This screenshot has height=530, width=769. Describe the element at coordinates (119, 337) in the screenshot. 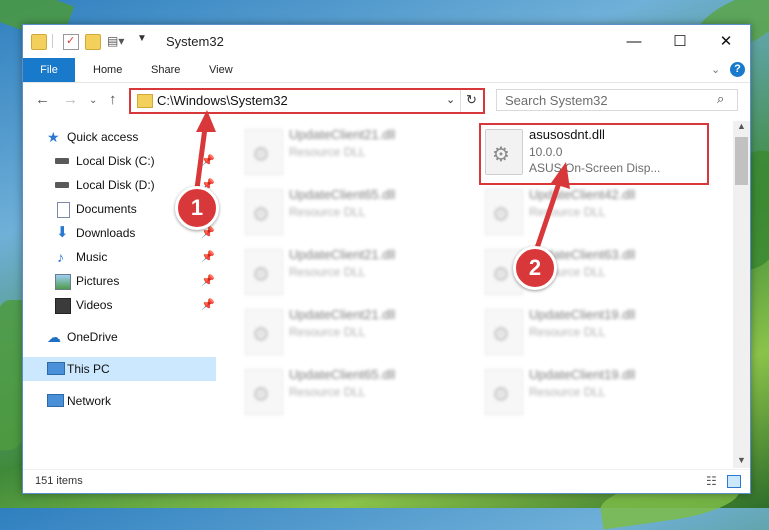

I see `sidebar-item-onedrive: ☁ OneDrive` at that location.